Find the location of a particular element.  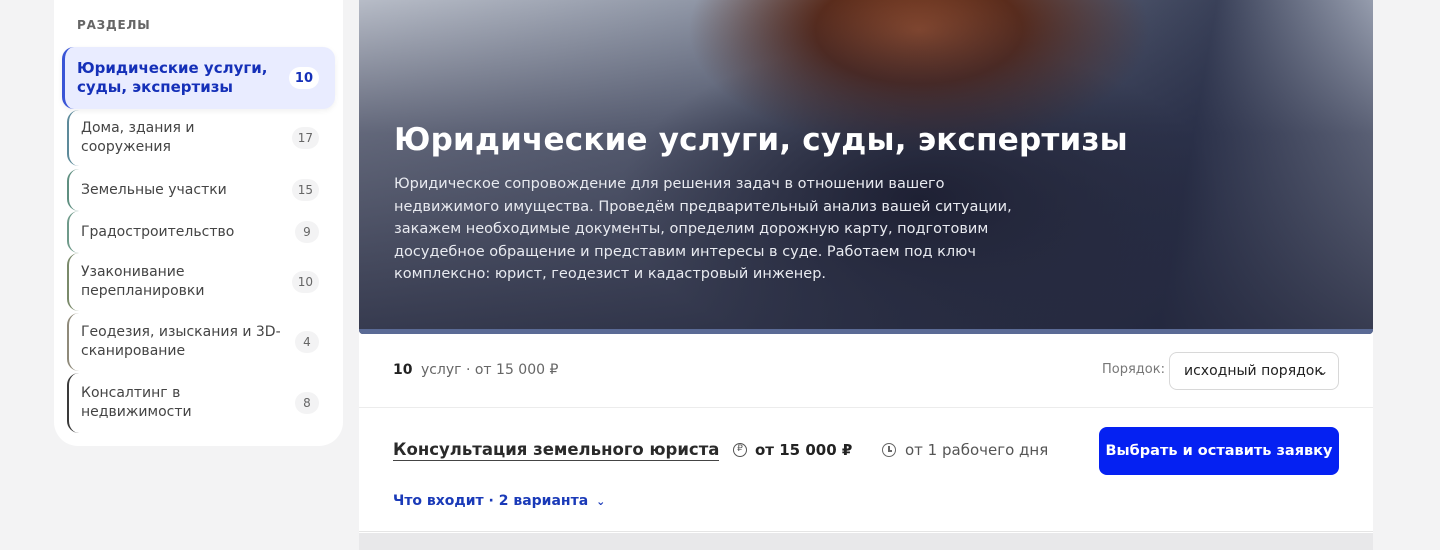

sidebar-item-legal: Юридические услуги, суды, экспертизы 10 is located at coordinates (198, 78).